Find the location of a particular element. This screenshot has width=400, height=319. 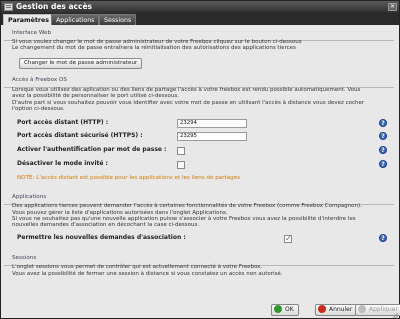

sessions-legend: Sessions is located at coordinates (24, 258).